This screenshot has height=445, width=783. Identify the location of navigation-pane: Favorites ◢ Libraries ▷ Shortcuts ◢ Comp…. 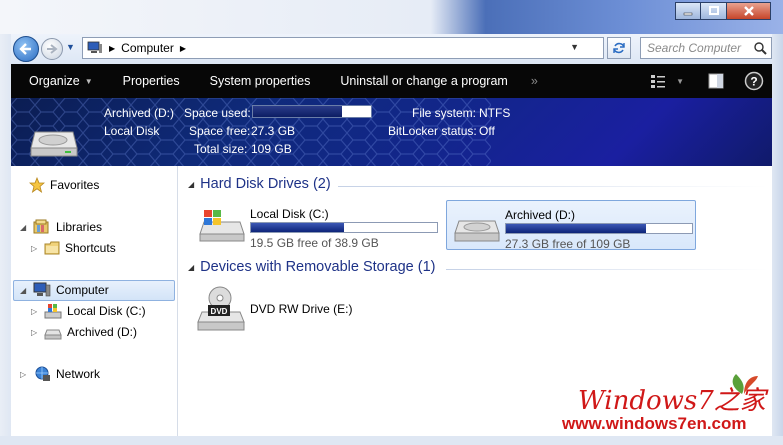
(94, 301).